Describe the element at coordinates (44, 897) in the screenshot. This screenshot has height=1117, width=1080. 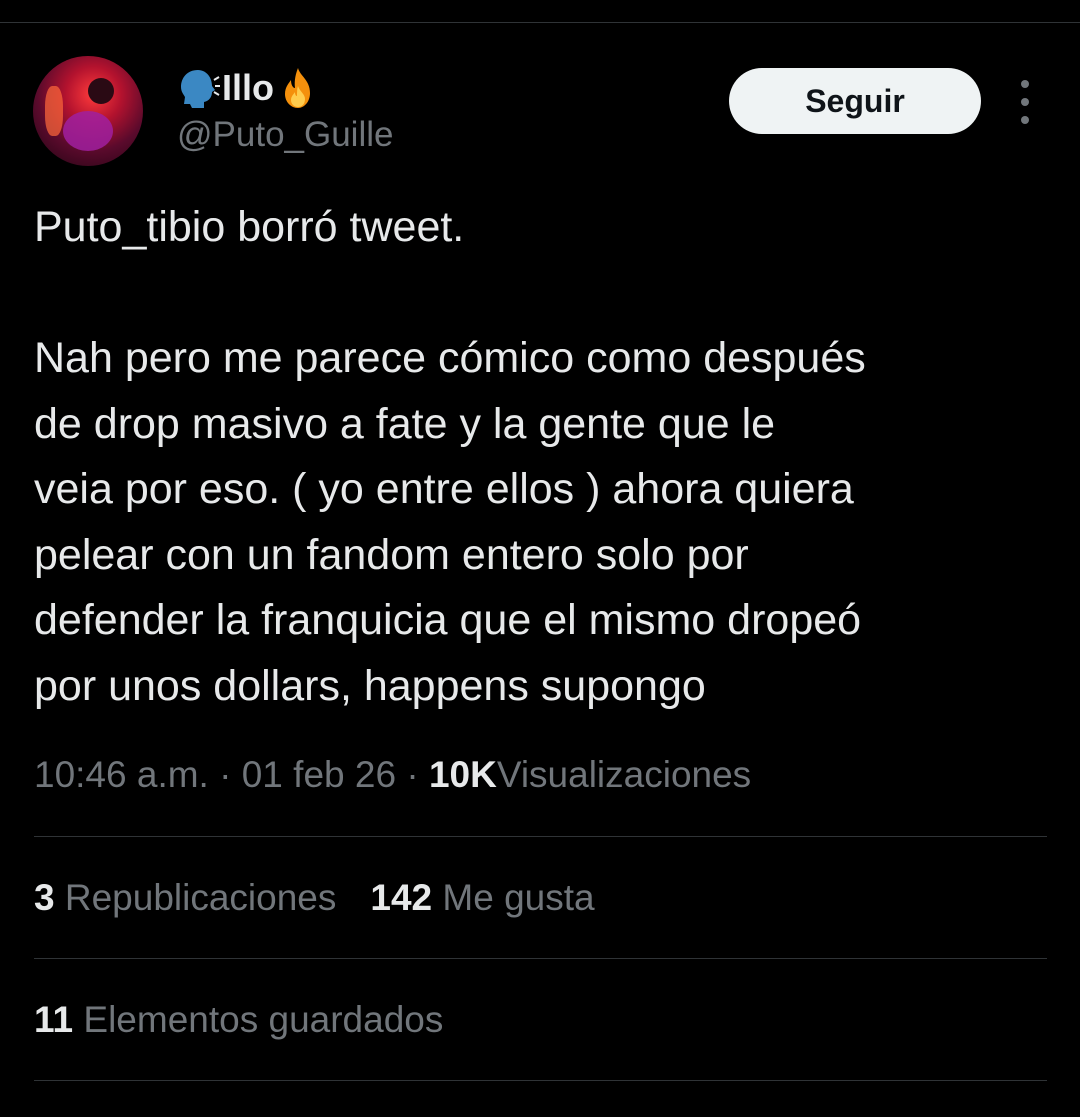
I see `reposts-count: 3` at that location.